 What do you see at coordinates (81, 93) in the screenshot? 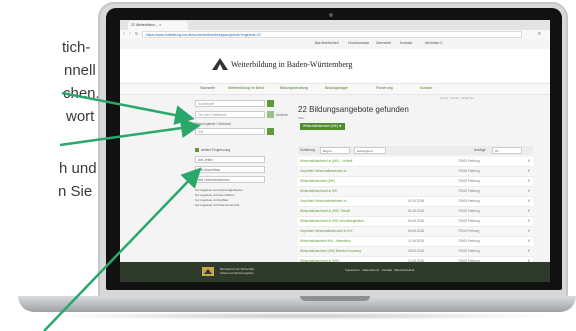
I see `doc-text-line-3: chen.` at bounding box center [81, 93].